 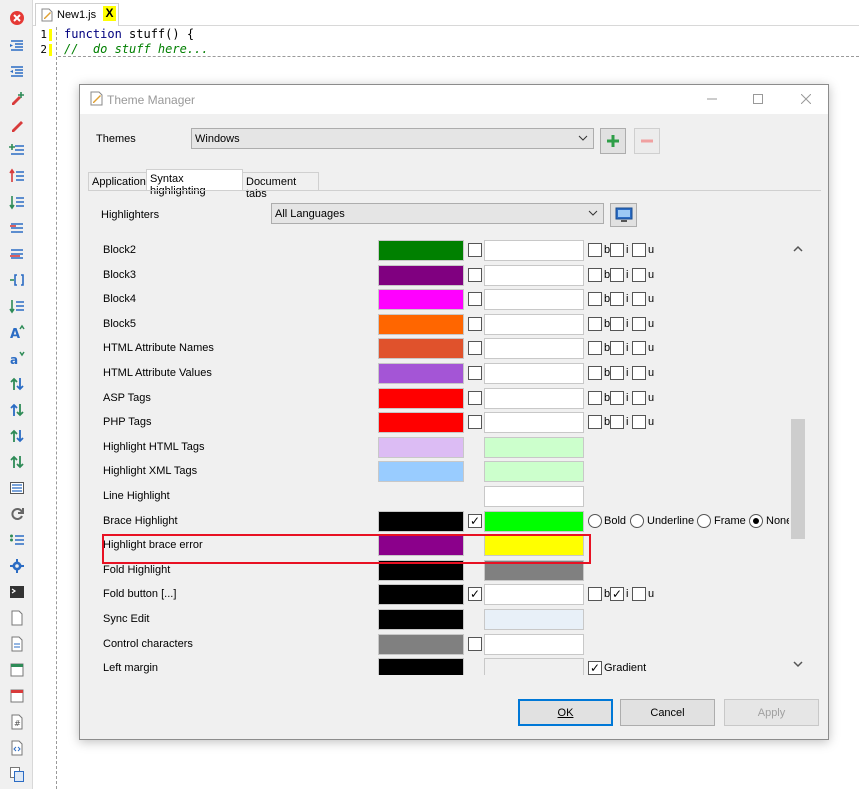 I want to click on highlighter-row: ASP Tags b i u, so click(x=444, y=398).